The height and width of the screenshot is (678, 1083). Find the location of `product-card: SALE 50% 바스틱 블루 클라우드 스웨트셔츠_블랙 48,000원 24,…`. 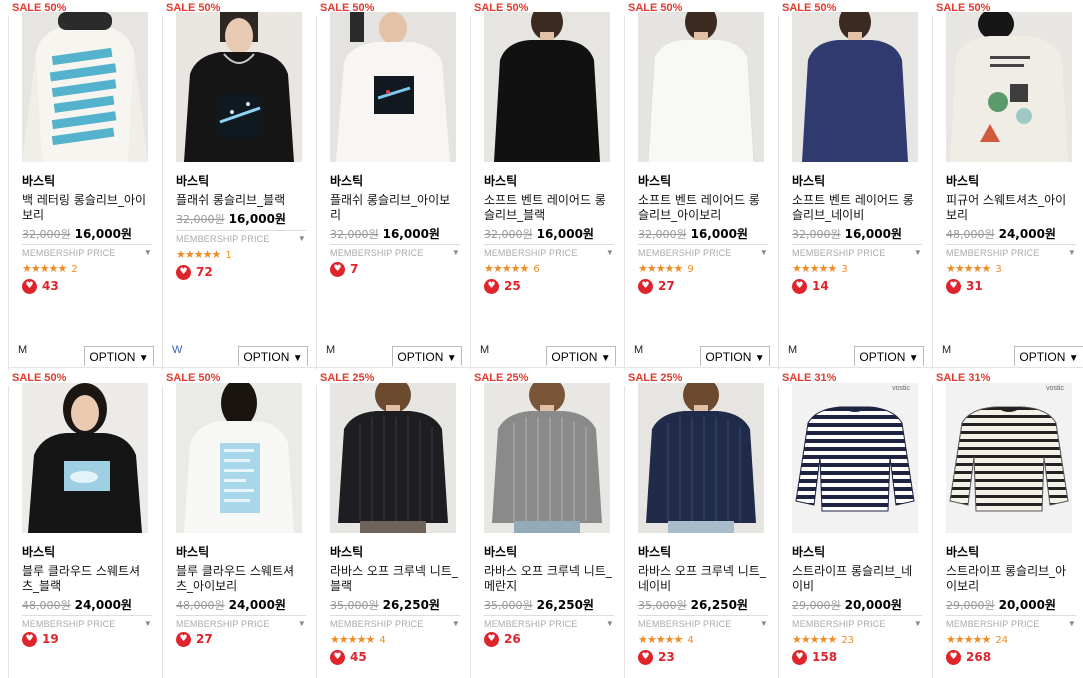

product-card: SALE 50% 바스틱 블루 클라우드 스웨트셔츠_블랙 48,000원 24,… is located at coordinates (85, 524).